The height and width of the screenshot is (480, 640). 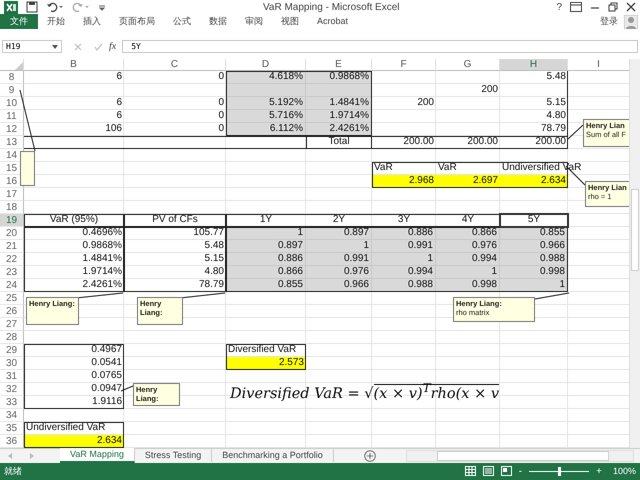 I want to click on zoom-slider-thumb, so click(x=560, y=471).